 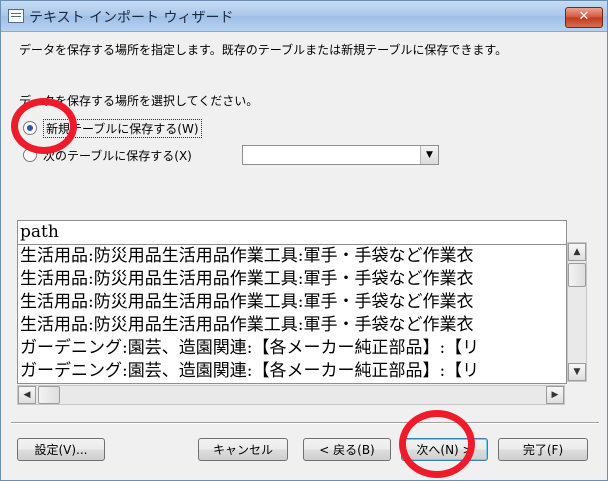 What do you see at coordinates (30, 155) in the screenshot?
I see `radio-existing-table` at bounding box center [30, 155].